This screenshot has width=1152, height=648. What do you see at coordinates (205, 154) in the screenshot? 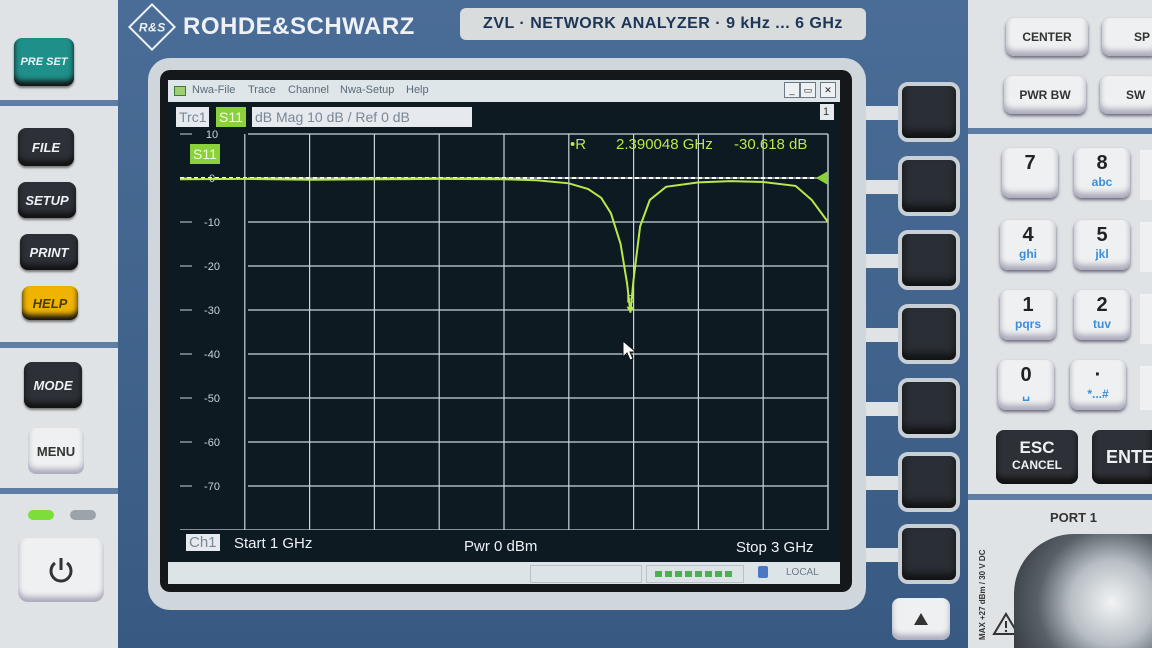
I see `trace-label: S11` at bounding box center [205, 154].